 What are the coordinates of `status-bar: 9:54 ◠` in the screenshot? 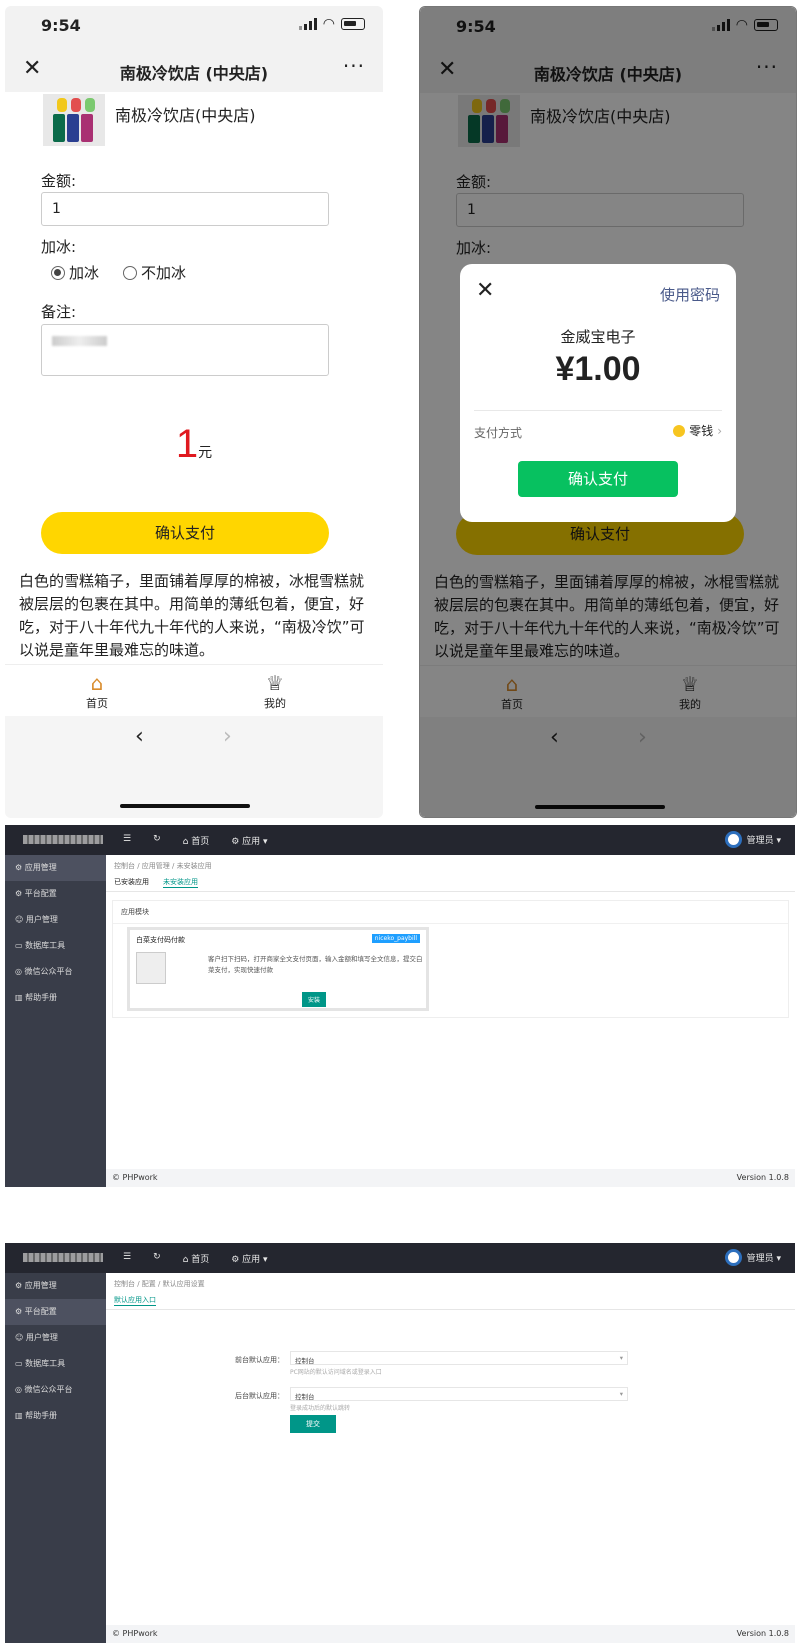 It's located at (194, 27).